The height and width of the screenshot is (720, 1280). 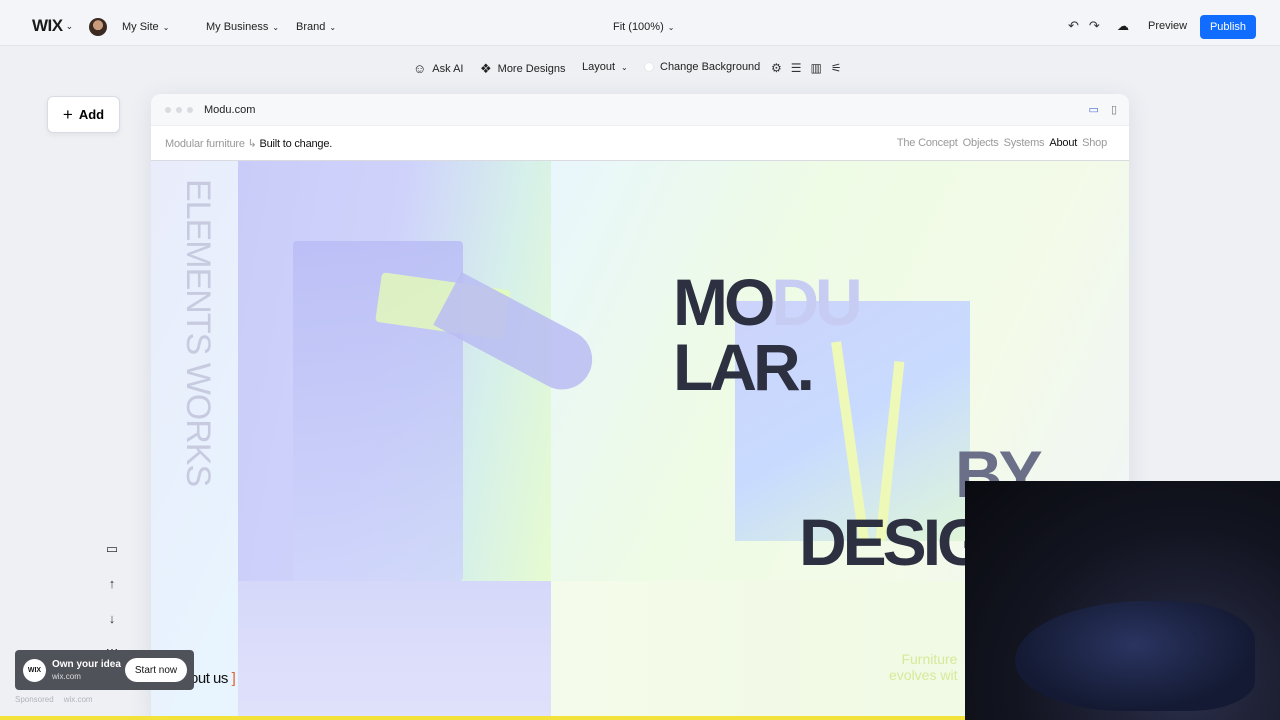 I want to click on adjust-icon: ⚟, so click(x=836, y=68).